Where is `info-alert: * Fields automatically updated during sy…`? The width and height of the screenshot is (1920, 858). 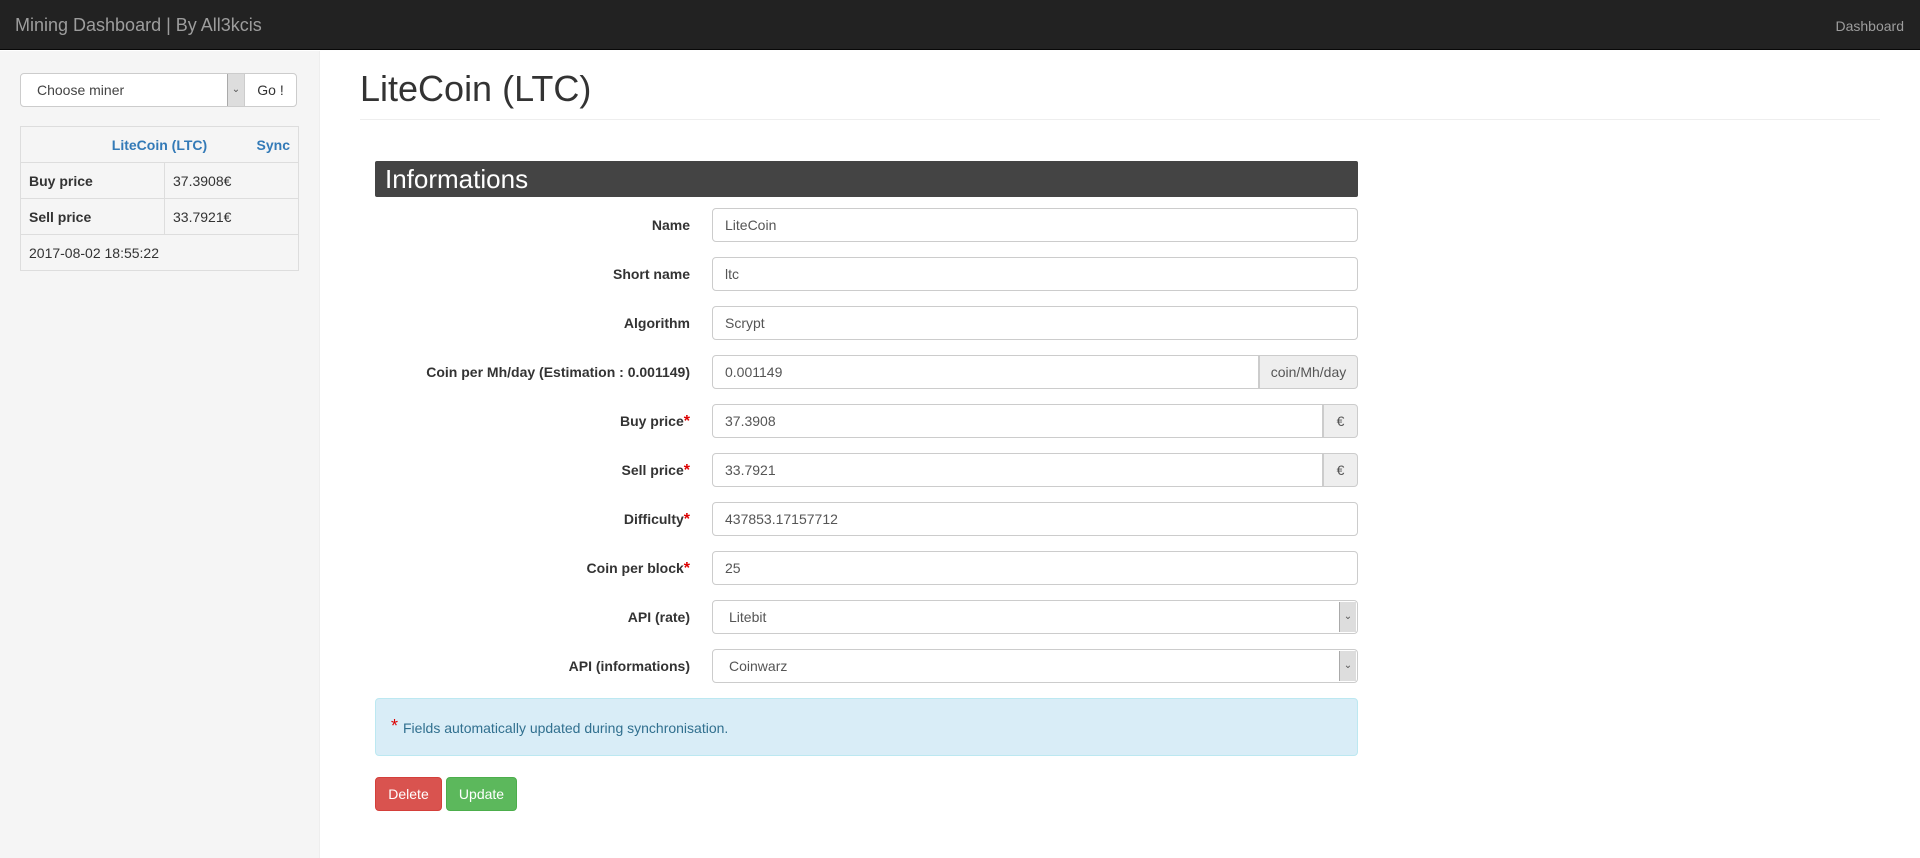
info-alert: * Fields automatically updated during sy… is located at coordinates (866, 727).